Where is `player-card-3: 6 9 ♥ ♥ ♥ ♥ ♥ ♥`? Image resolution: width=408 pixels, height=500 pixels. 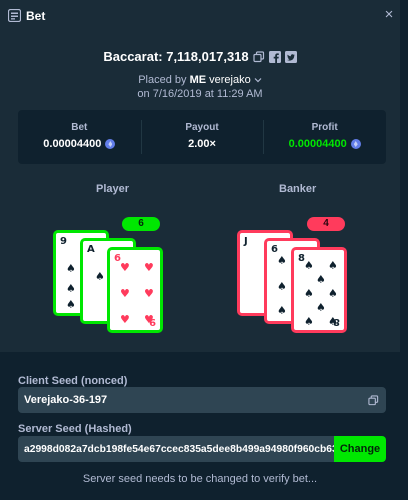 player-card-3: 6 9 ♥ ♥ ♥ ♥ ♥ ♥ is located at coordinates (135, 290).